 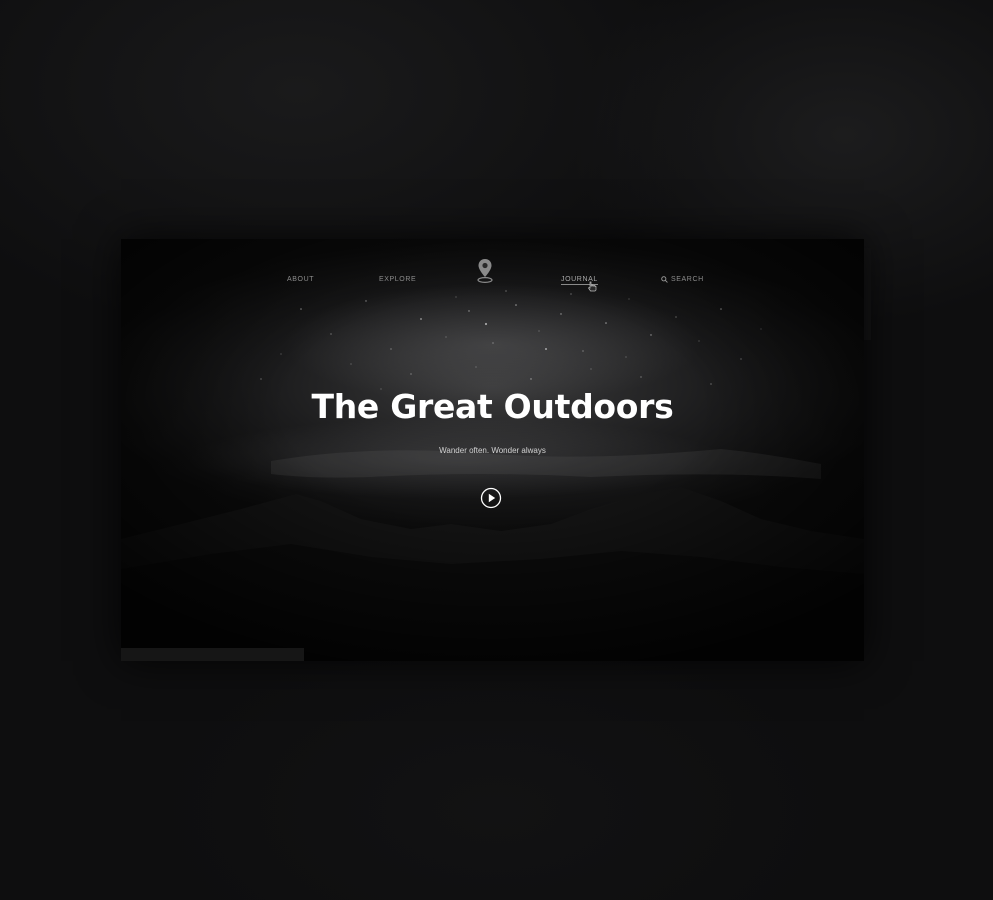 What do you see at coordinates (485, 271) in the screenshot?
I see `map-pin-icon` at bounding box center [485, 271].